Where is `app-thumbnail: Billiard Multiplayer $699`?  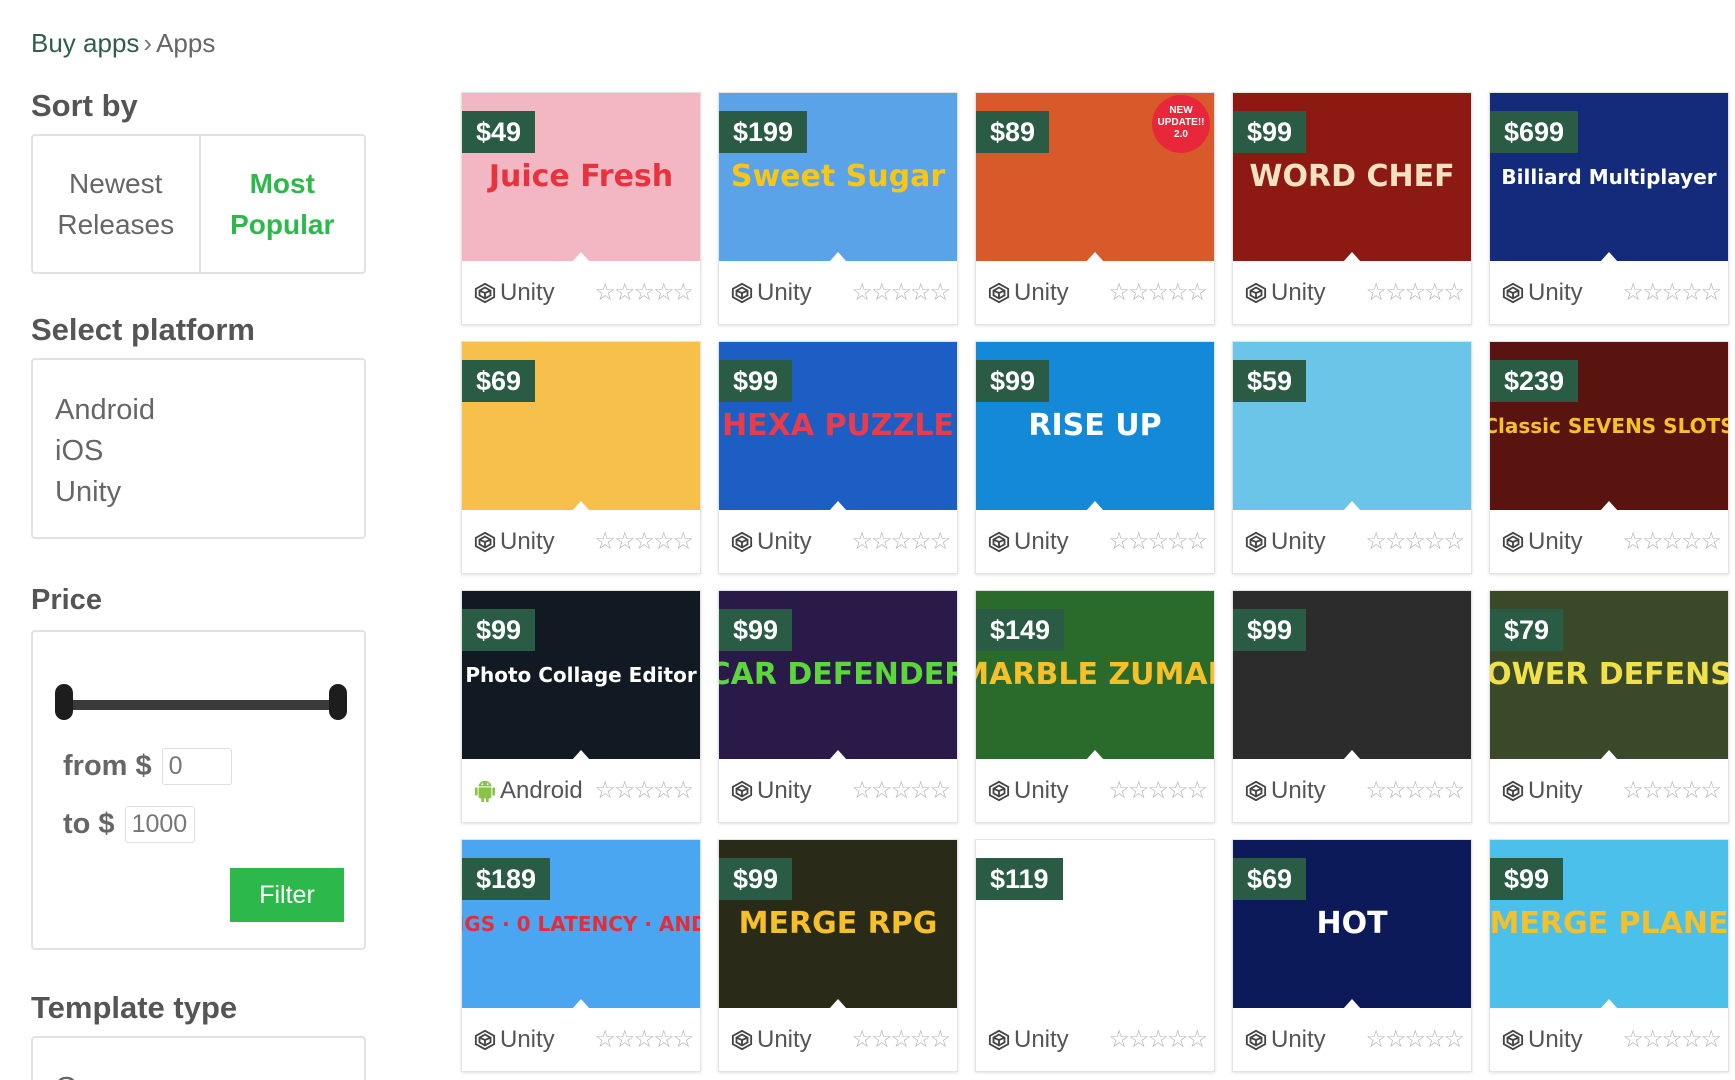 app-thumbnail: Billiard Multiplayer $699 is located at coordinates (1609, 177).